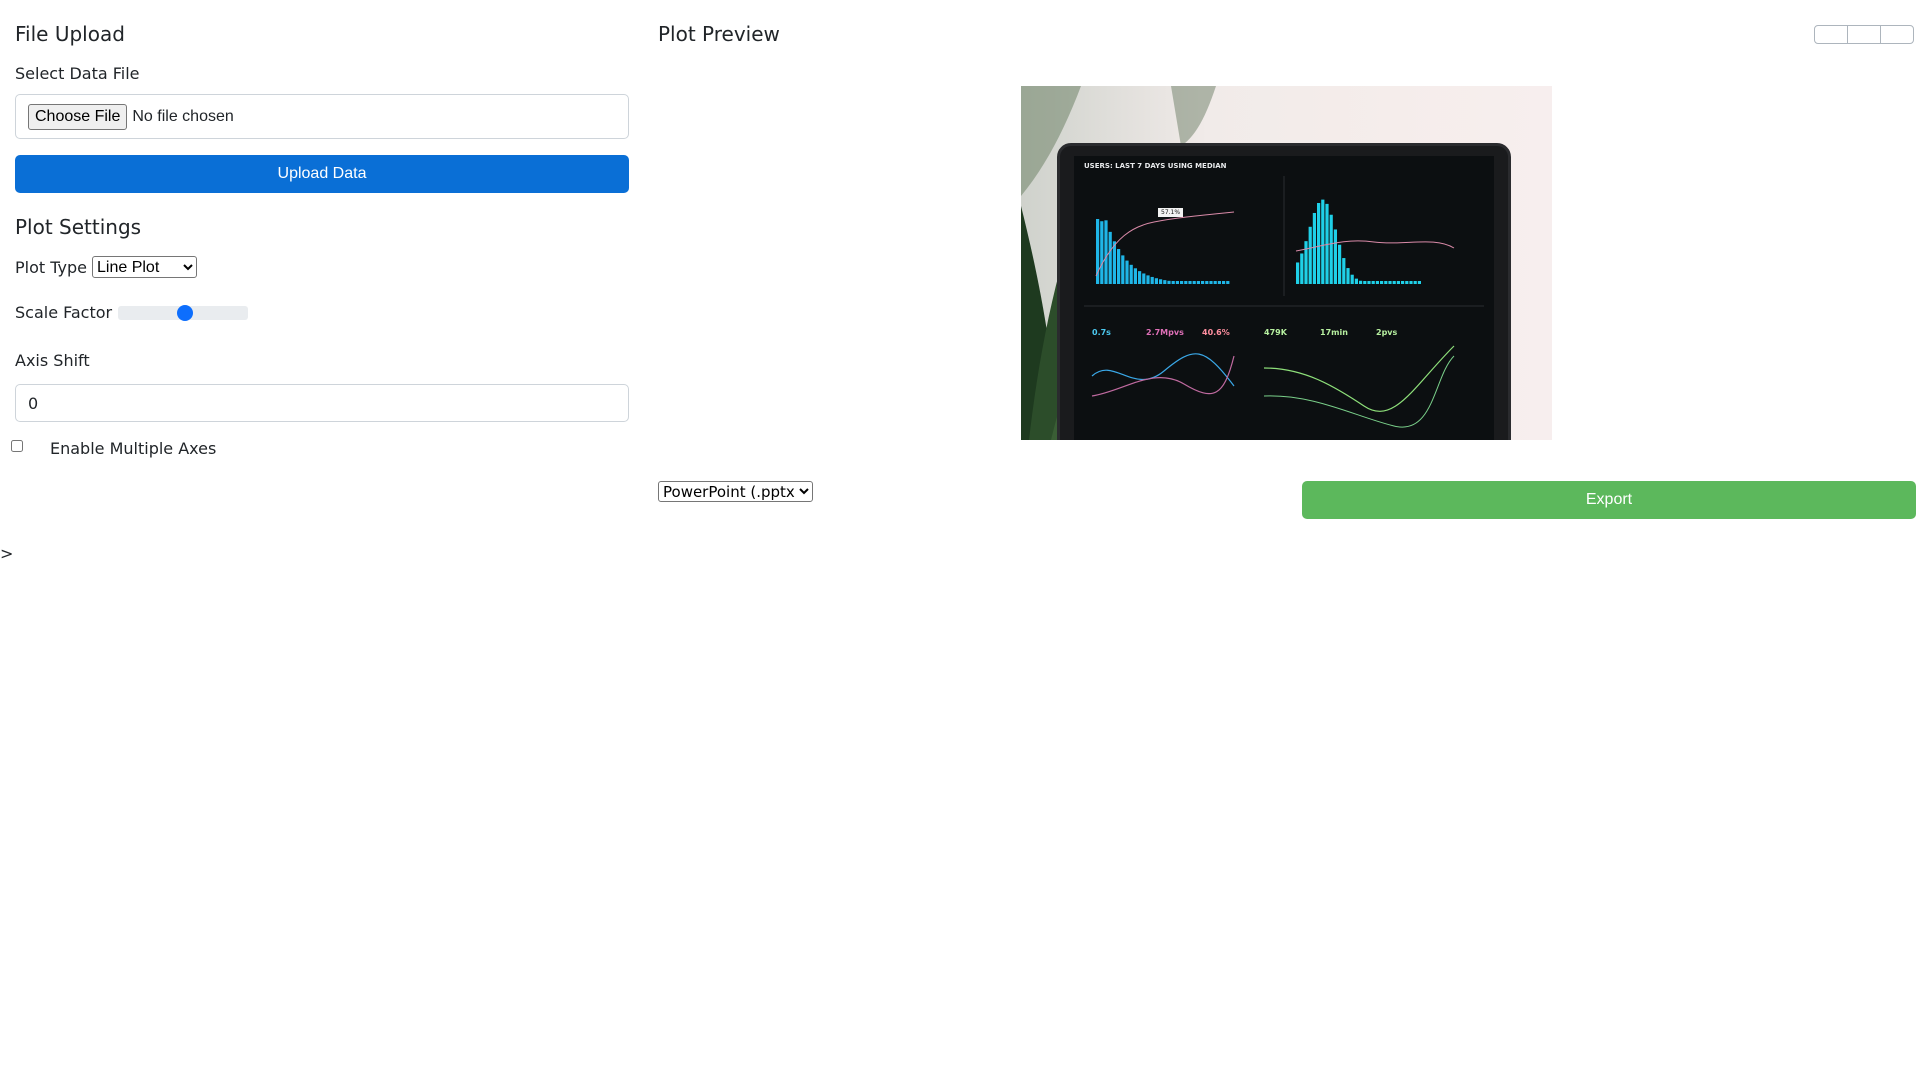 The image size is (1920, 1080). I want to click on no-file-chosen-text: No file chosen, so click(183, 116).